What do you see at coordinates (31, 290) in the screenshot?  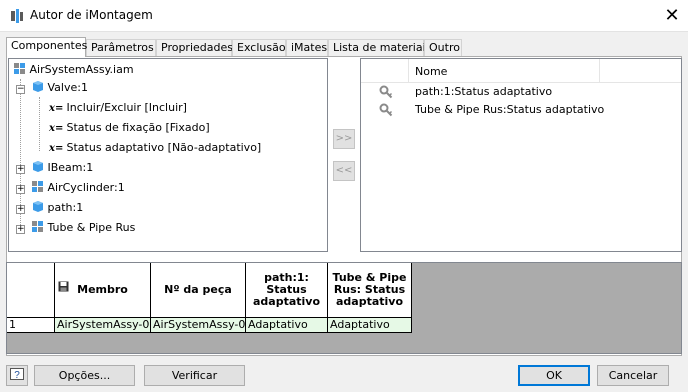 I see `grid-corner` at bounding box center [31, 290].